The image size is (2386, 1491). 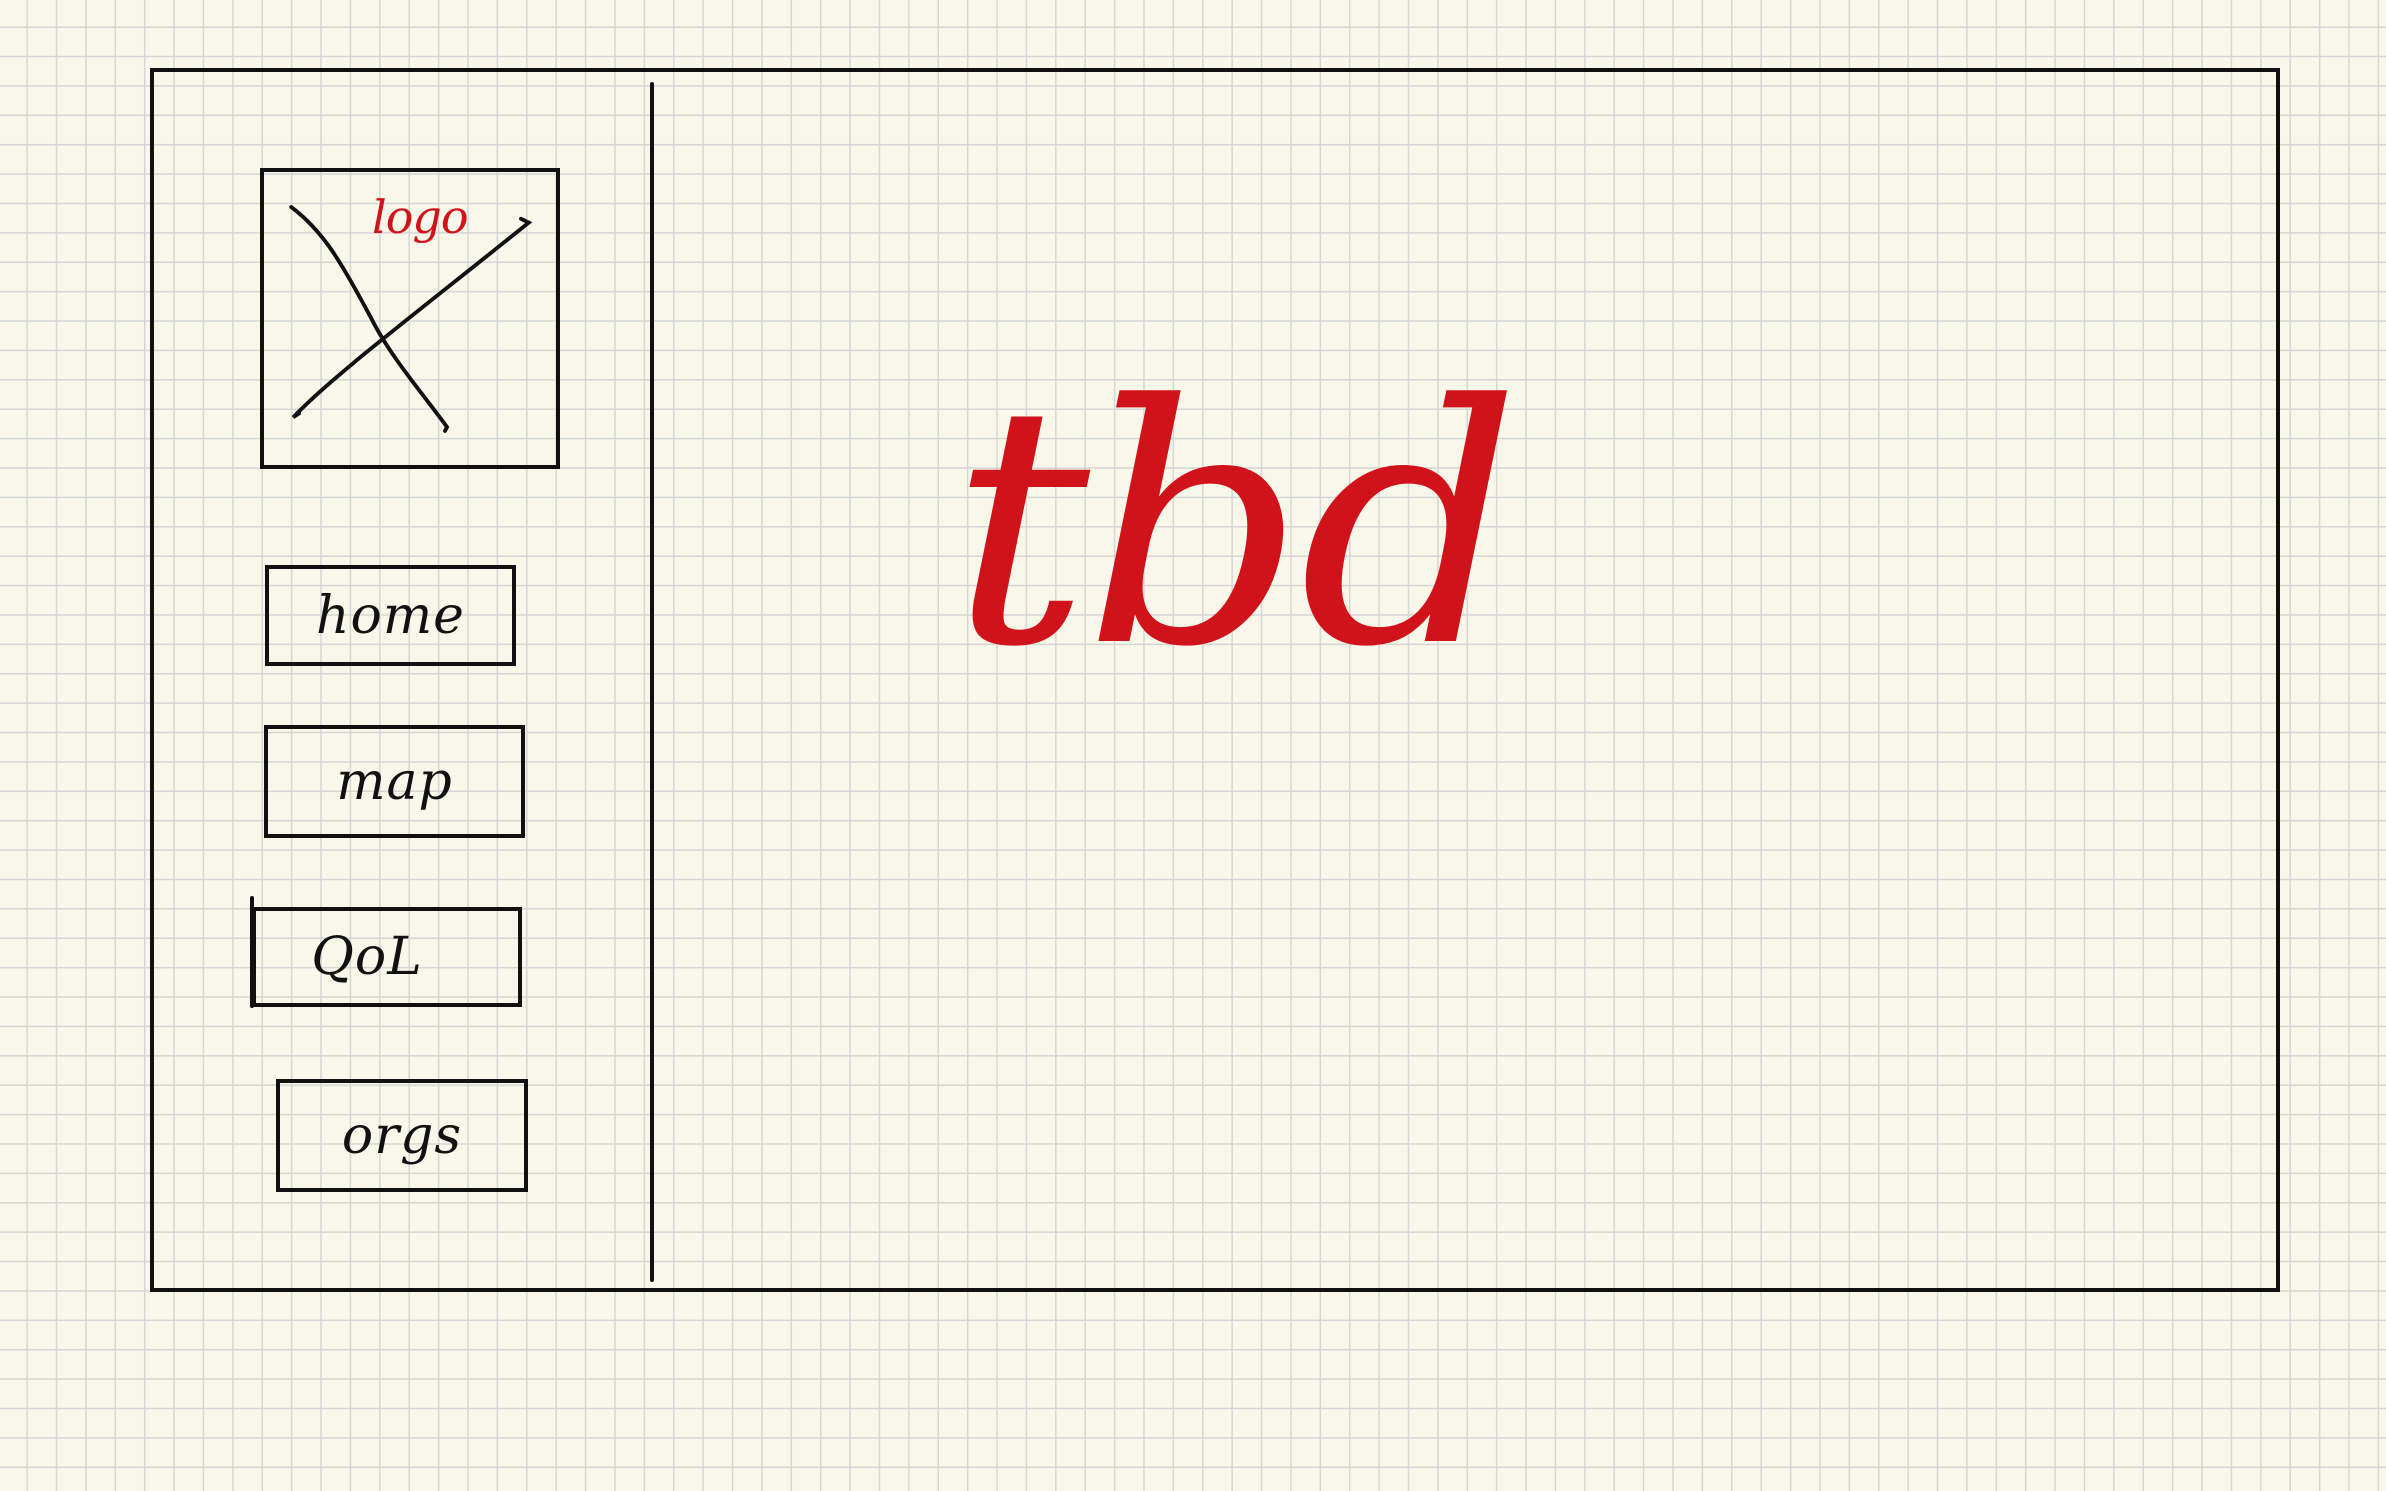 What do you see at coordinates (1235, 527) in the screenshot?
I see `placeholder-text: tbd` at bounding box center [1235, 527].